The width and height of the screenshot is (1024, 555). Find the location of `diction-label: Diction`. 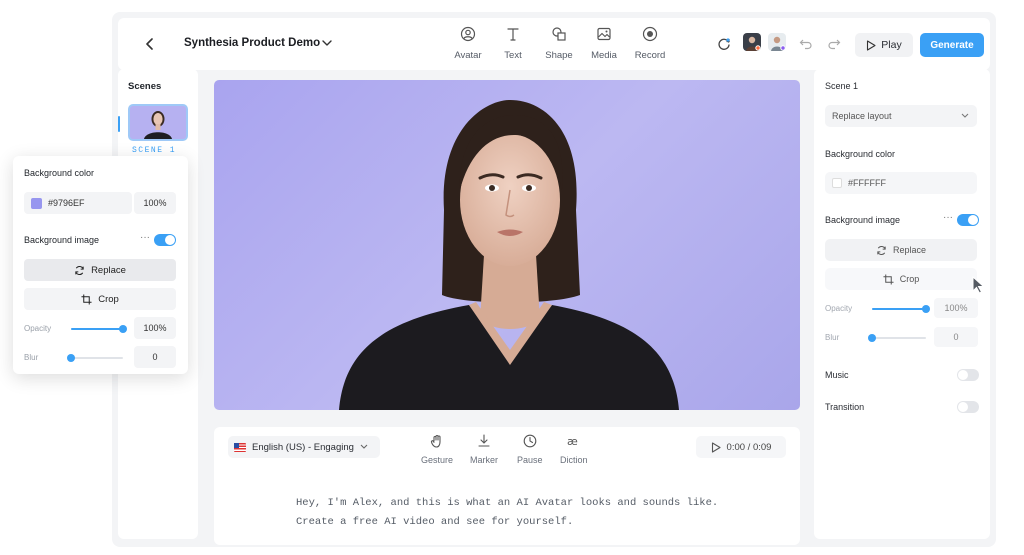

diction-label: Diction is located at coordinates (574, 460).